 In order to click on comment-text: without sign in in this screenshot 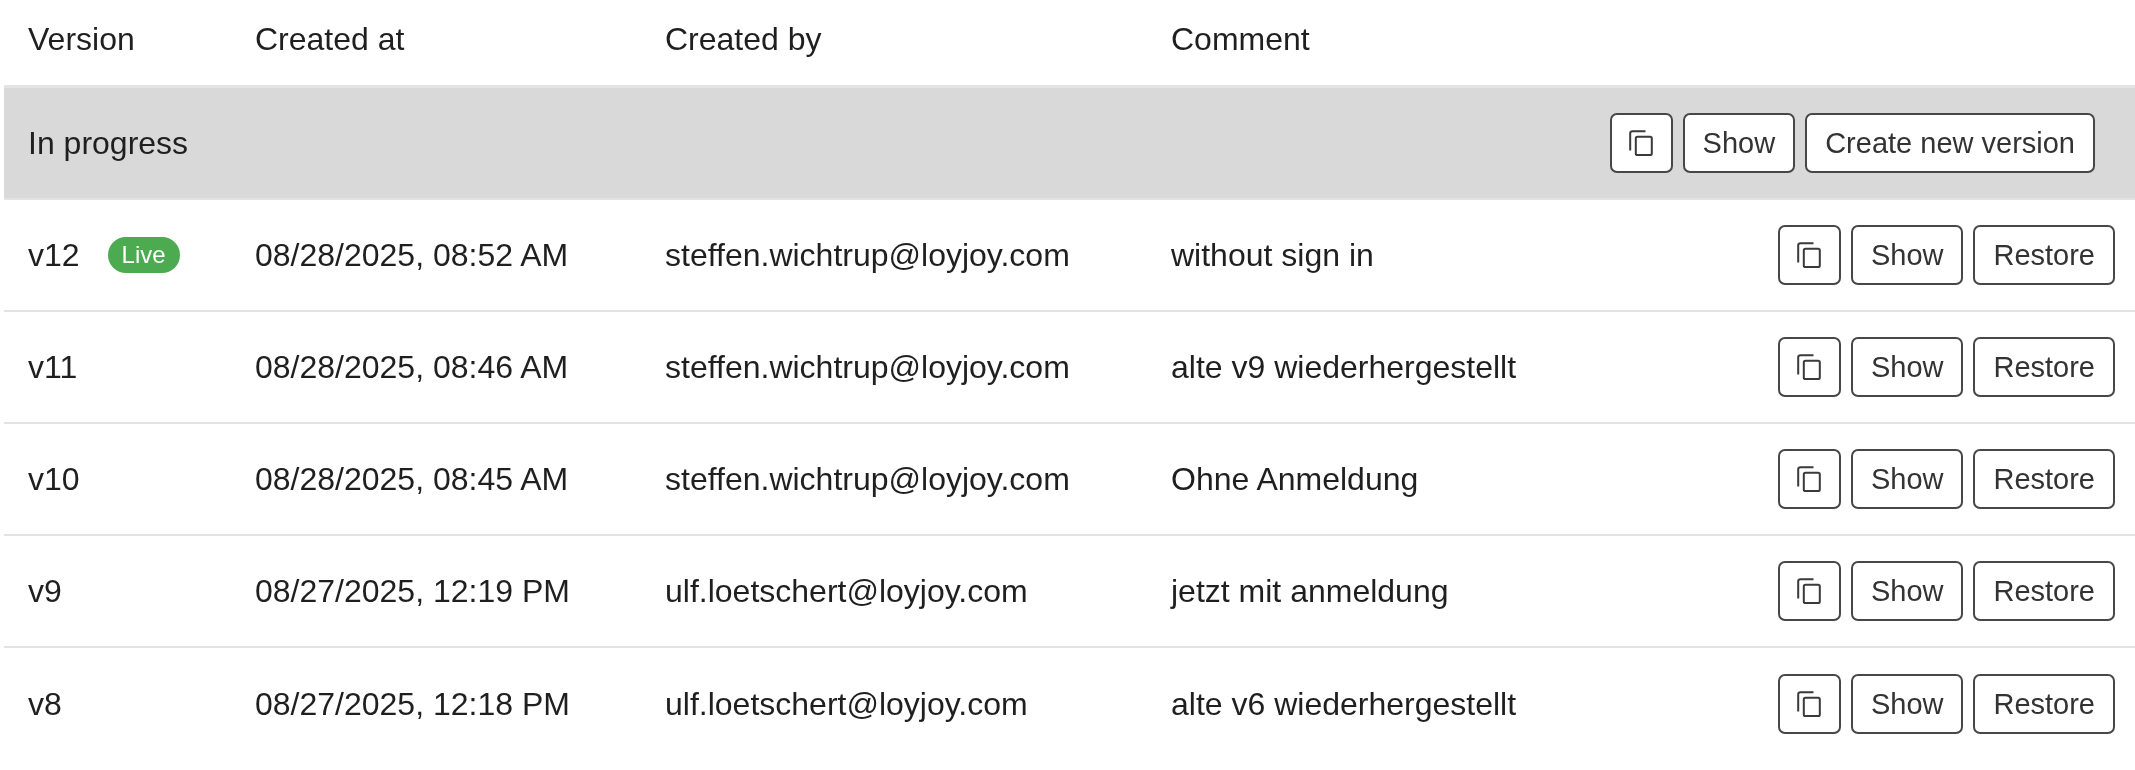, I will do `click(1272, 254)`.